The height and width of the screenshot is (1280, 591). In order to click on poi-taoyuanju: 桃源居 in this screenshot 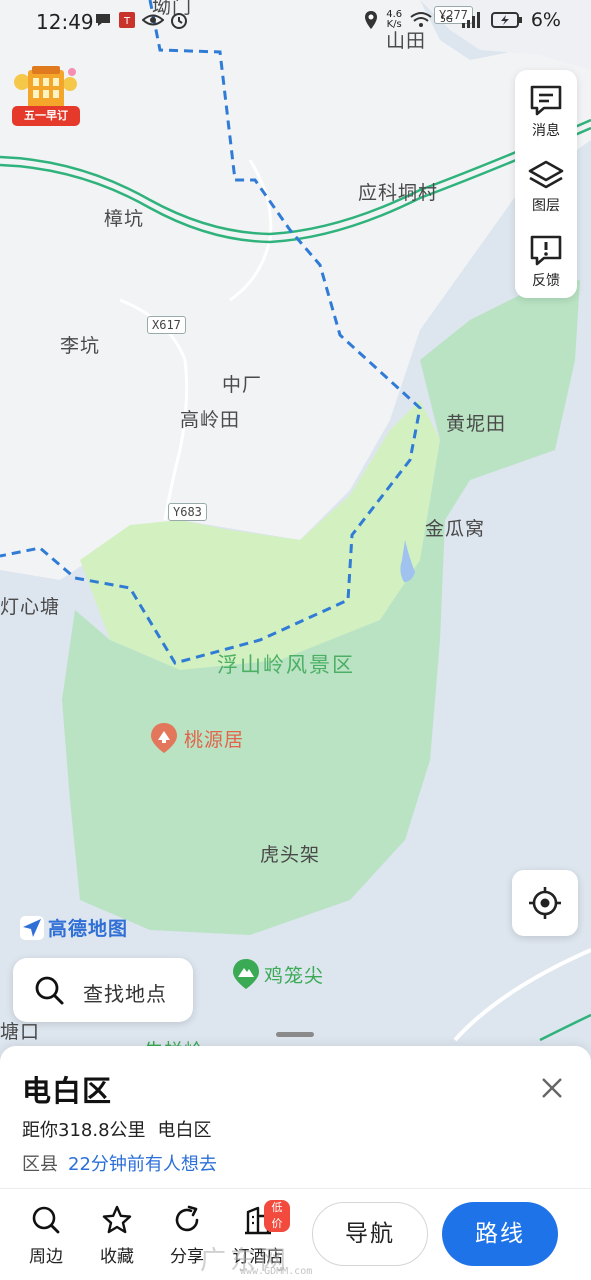, I will do `click(197, 738)`.